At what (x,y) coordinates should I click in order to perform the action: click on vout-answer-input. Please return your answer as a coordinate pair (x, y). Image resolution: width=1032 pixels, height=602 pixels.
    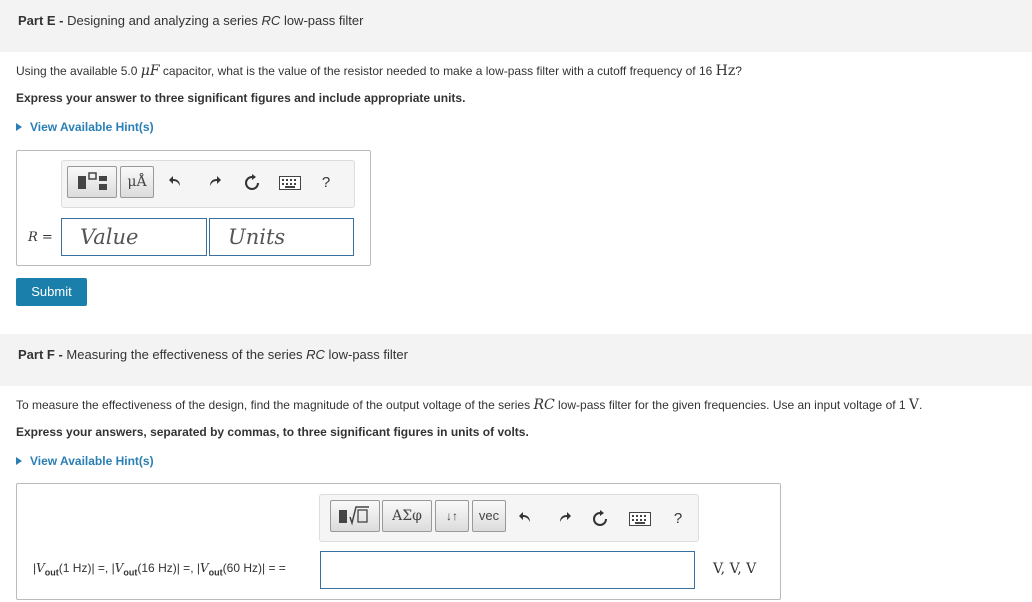
    Looking at the image, I should click on (507, 570).